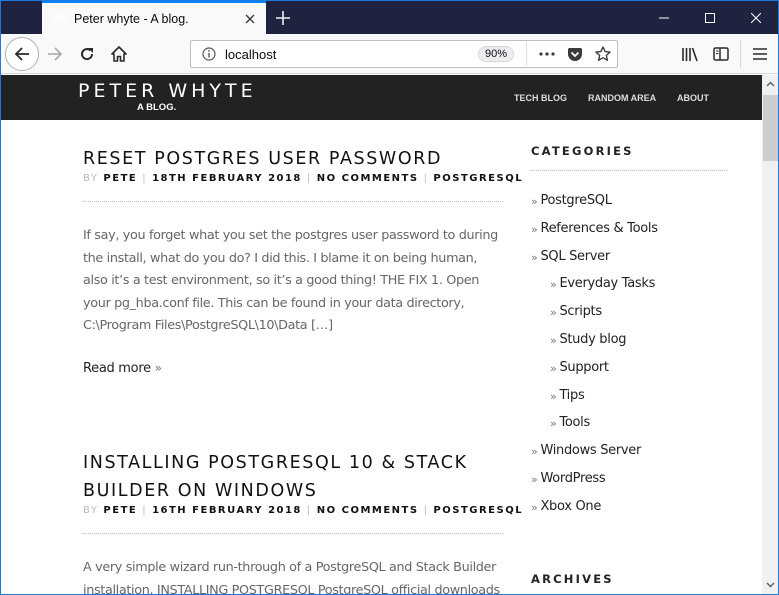 This screenshot has width=779, height=595. What do you see at coordinates (629, 170) in the screenshot?
I see `widget-divider` at bounding box center [629, 170].